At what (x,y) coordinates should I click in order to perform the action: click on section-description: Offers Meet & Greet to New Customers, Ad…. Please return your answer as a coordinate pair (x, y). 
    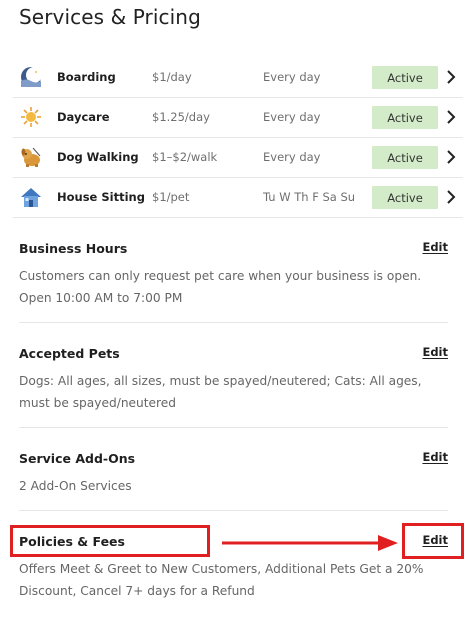
    Looking at the image, I should click on (239, 580).